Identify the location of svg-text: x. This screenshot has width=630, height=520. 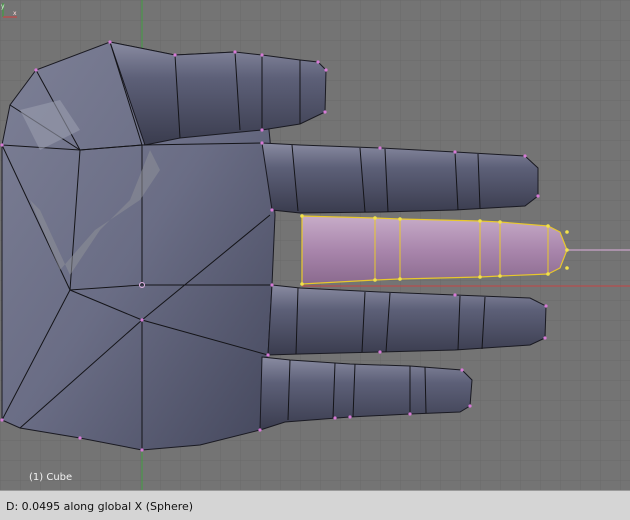
(15, 13).